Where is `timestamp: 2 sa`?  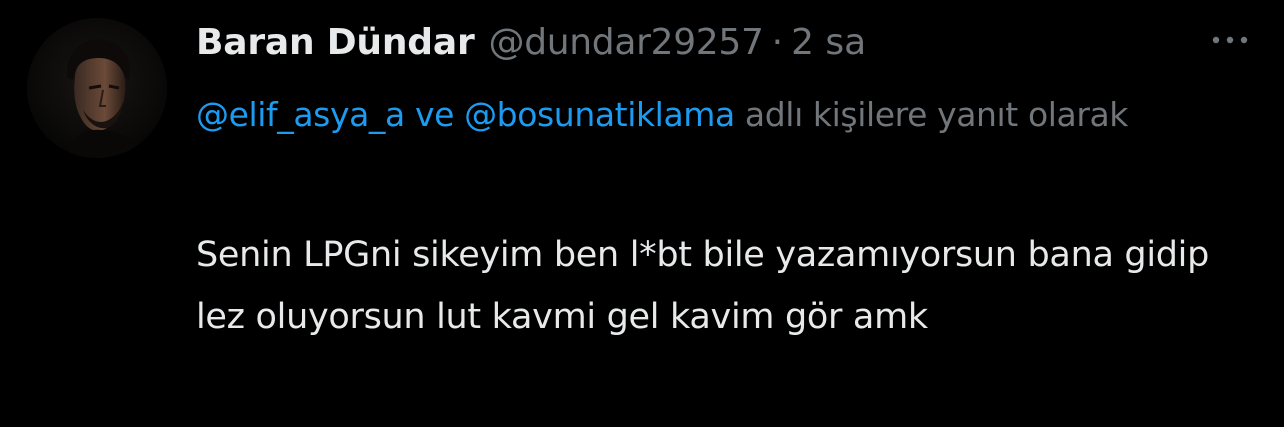
timestamp: 2 sa is located at coordinates (828, 42).